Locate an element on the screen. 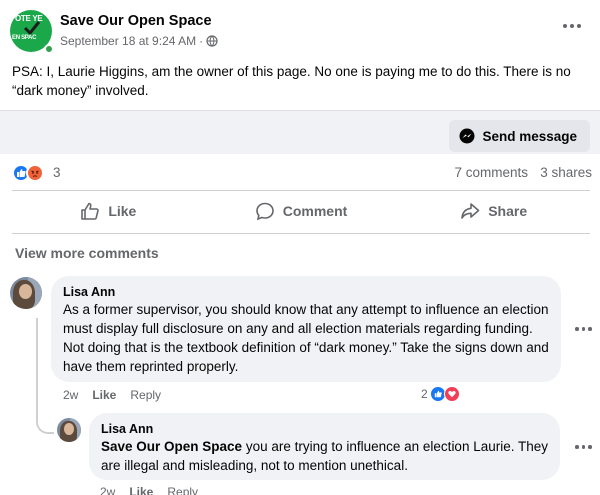  comment-time: 2w is located at coordinates (70, 395).